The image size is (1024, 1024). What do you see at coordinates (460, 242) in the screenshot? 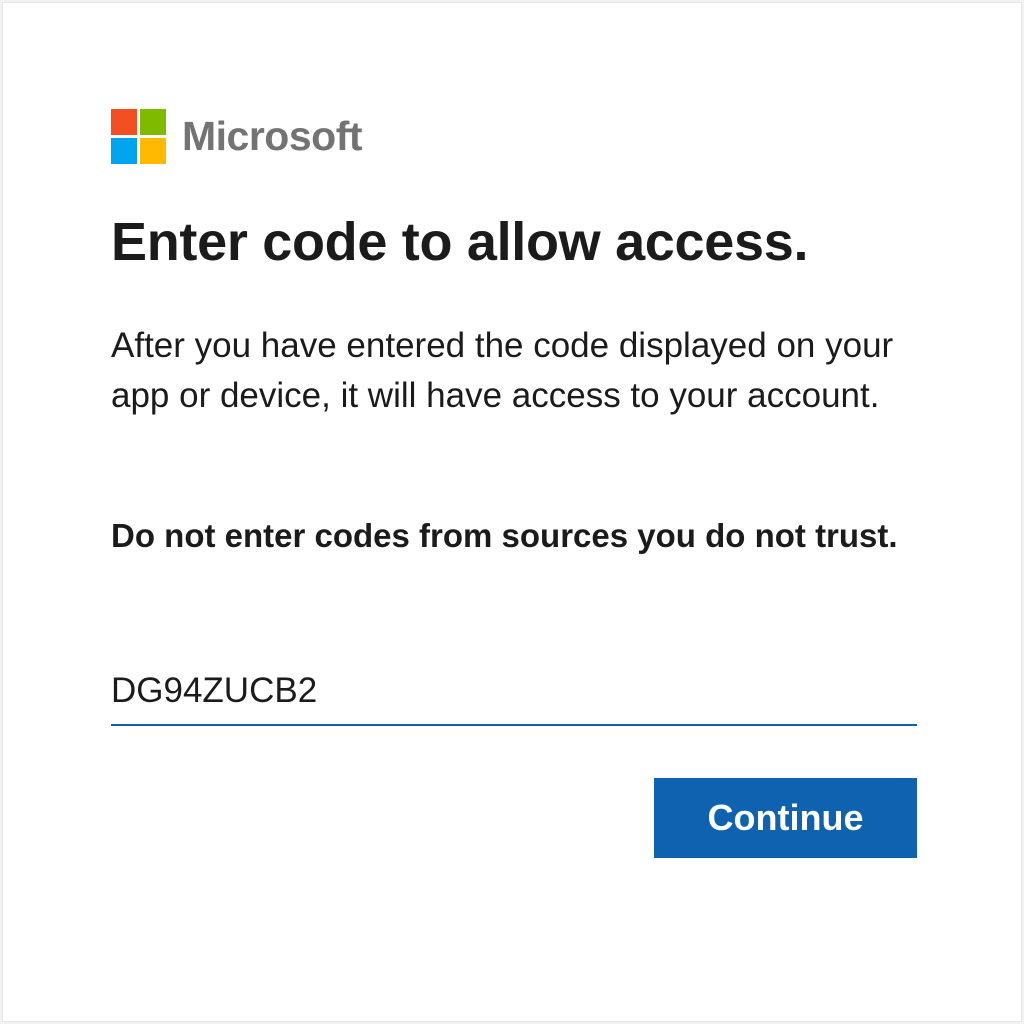
I see `page-title: Enter code to allow access.` at bounding box center [460, 242].